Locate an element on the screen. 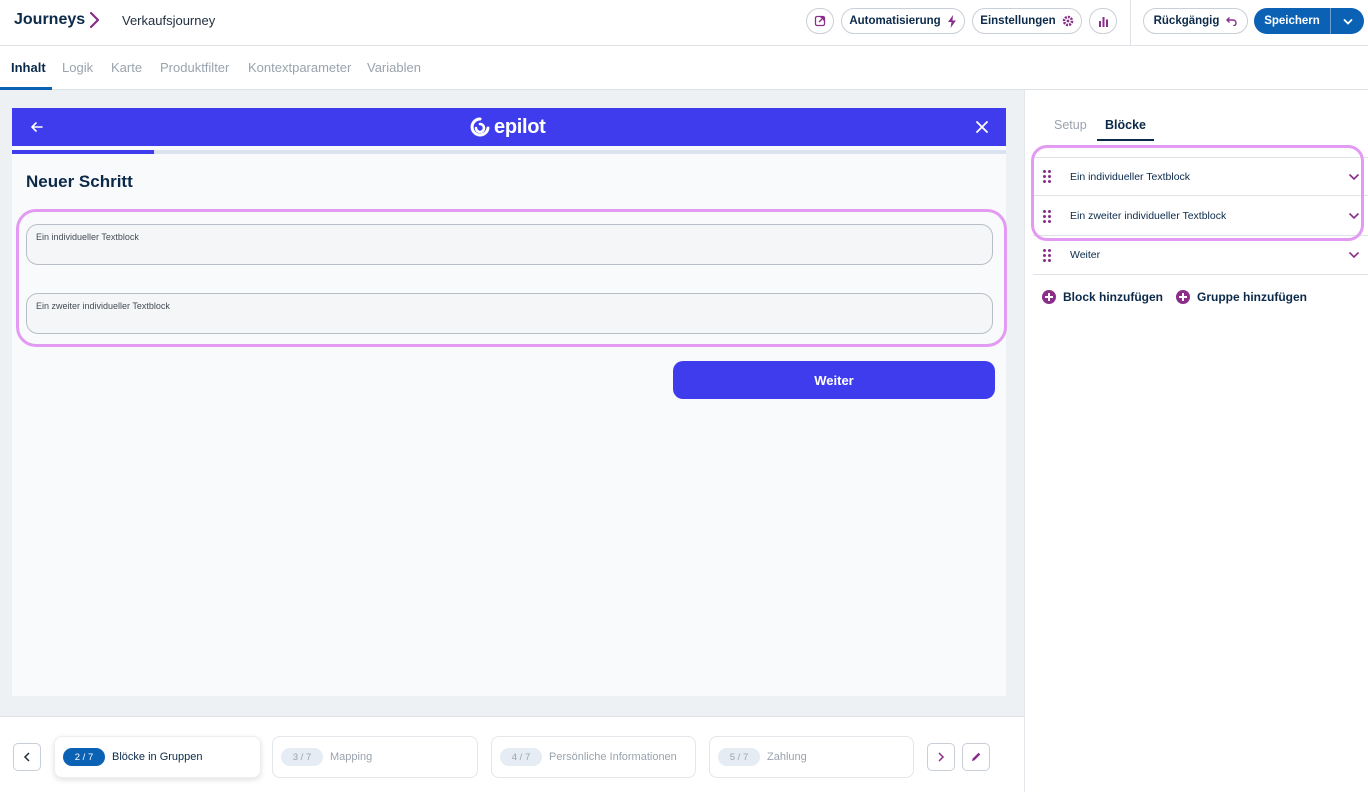 The height and width of the screenshot is (792, 1368). tab-setup: Setup is located at coordinates (1070, 125).